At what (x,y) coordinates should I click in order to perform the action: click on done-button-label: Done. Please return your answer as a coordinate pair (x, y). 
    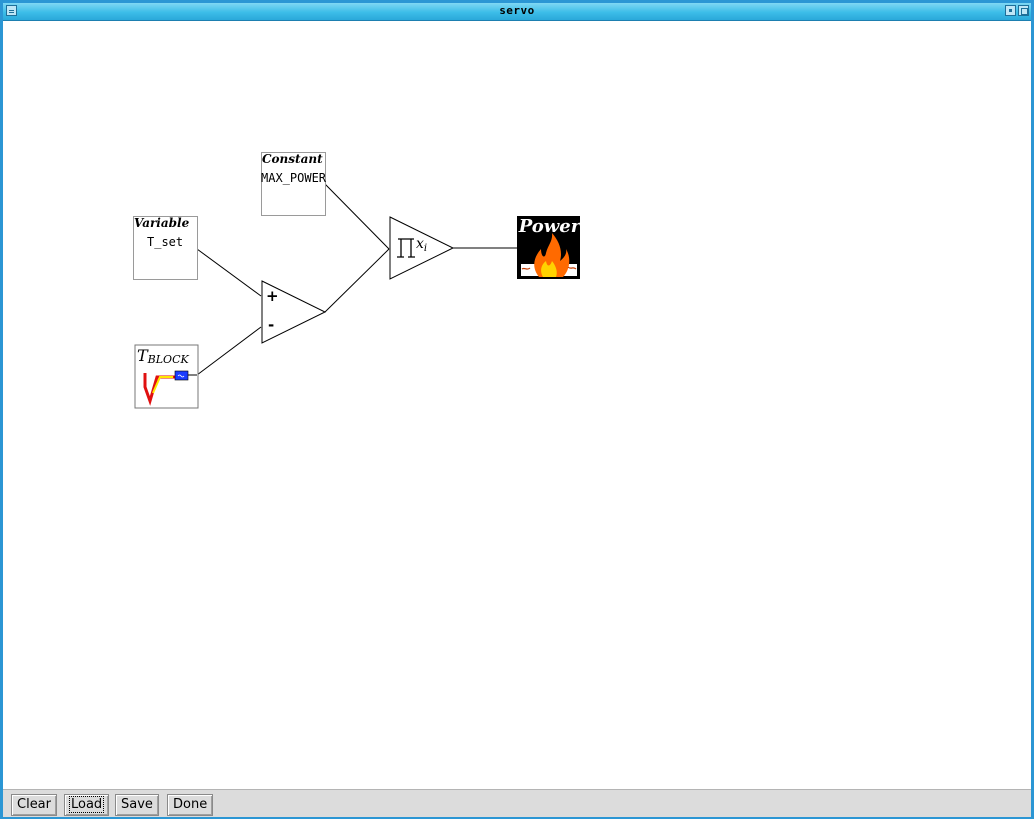
    Looking at the image, I should click on (190, 804).